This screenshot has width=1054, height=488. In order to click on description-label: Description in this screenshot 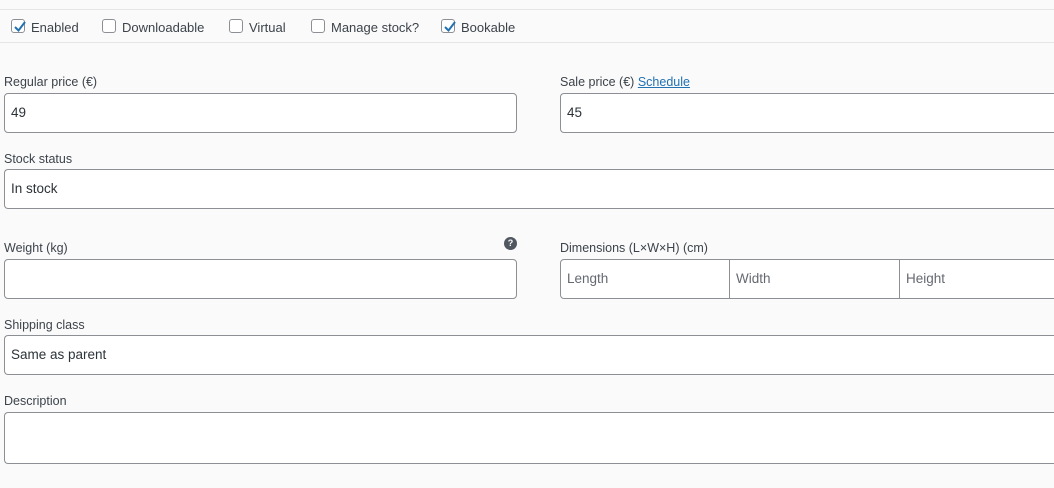, I will do `click(35, 401)`.